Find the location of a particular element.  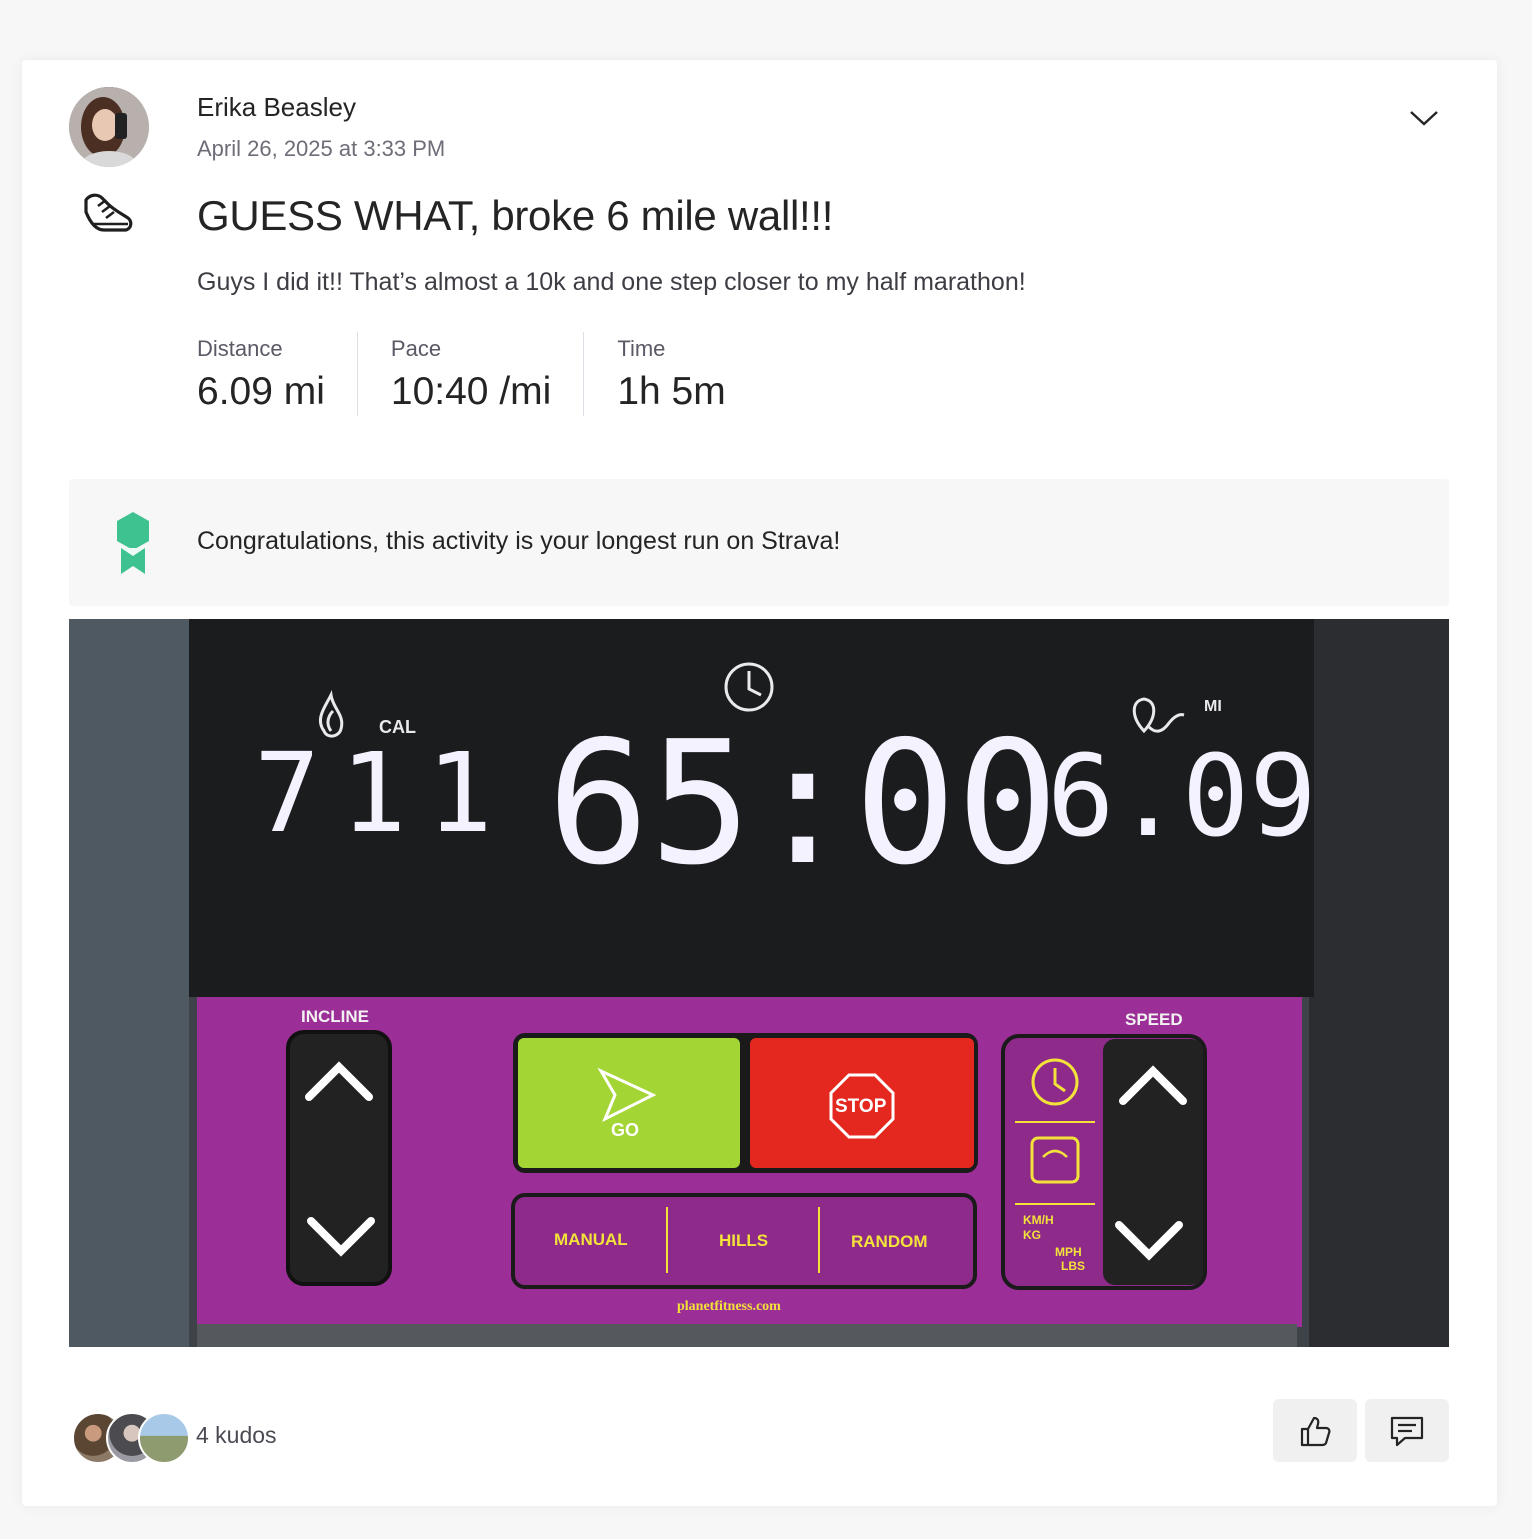

comment-button is located at coordinates (1407, 1430).